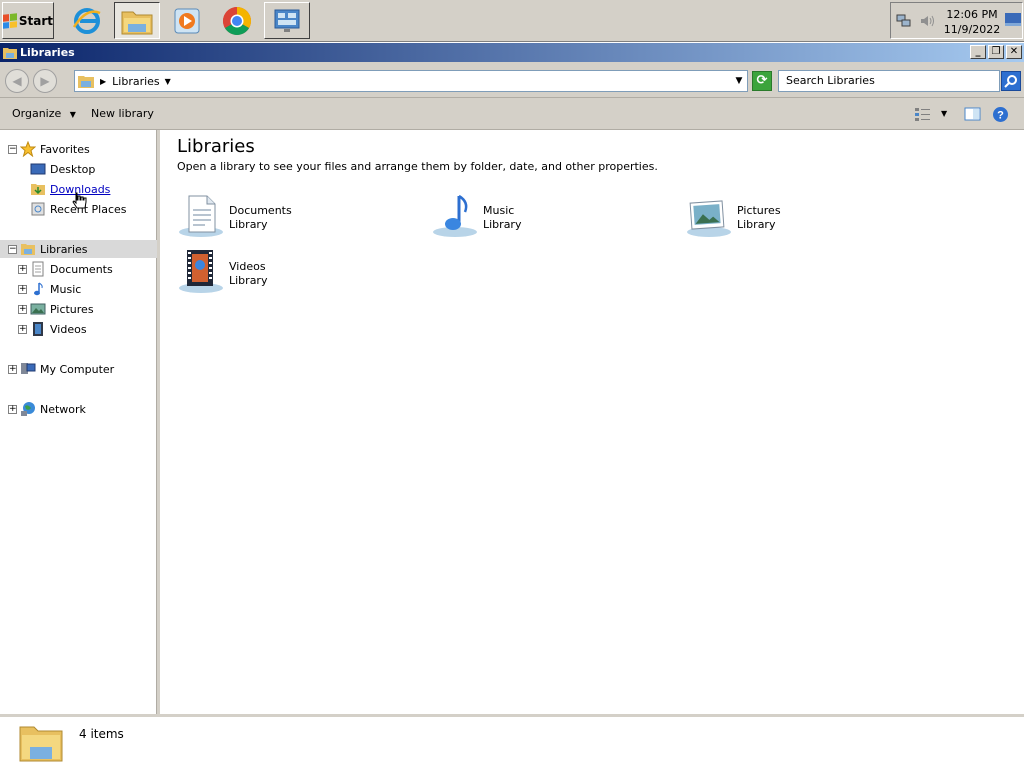 This screenshot has height=768, width=1024. What do you see at coordinates (944, 113) in the screenshot?
I see `view-options-dropdown-icon: ▼` at bounding box center [944, 113].